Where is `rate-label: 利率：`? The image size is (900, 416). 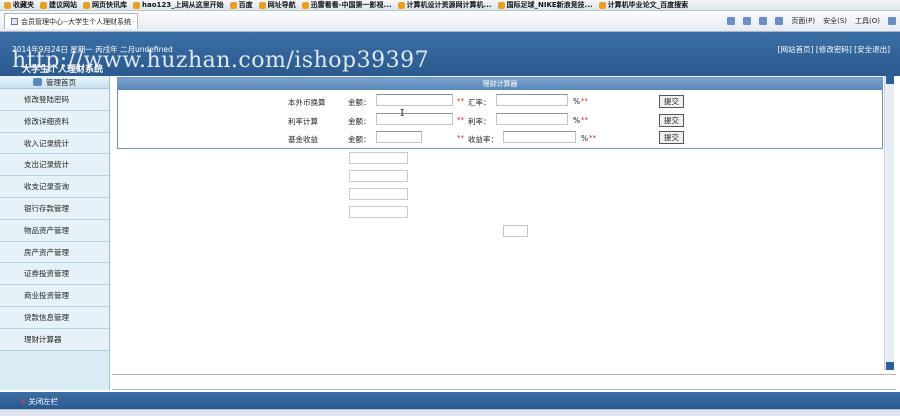
rate-label: 利率： is located at coordinates (479, 121).